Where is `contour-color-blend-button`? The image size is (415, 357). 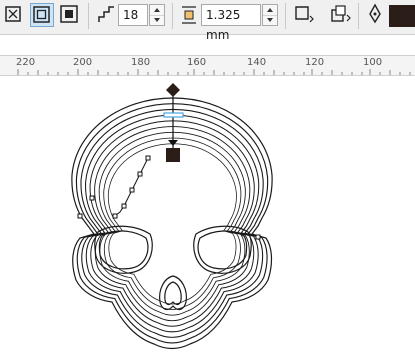 contour-color-blend-button is located at coordinates (340, 15).